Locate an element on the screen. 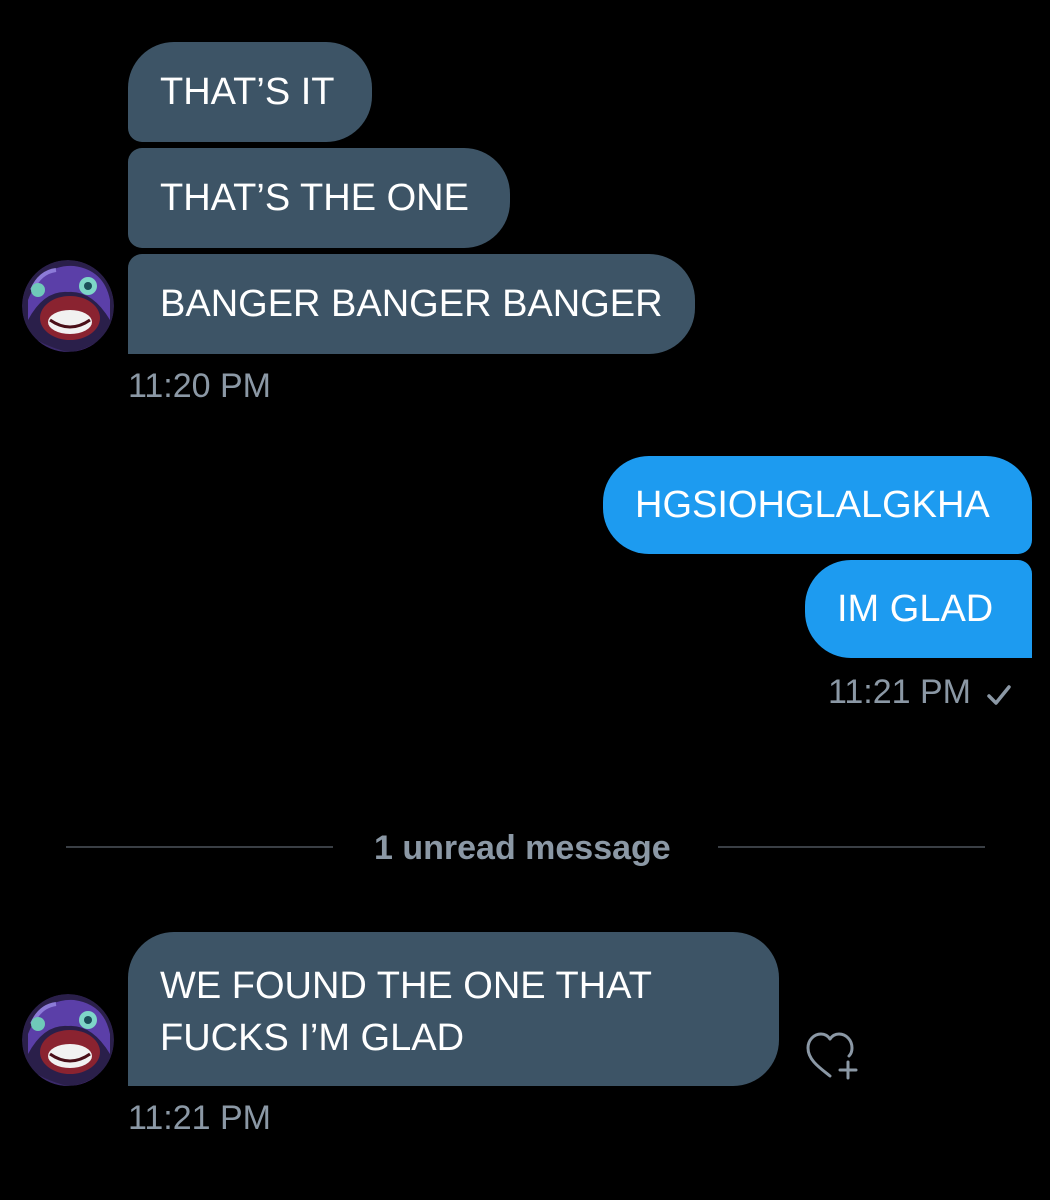 The image size is (1050, 1200). message-text-line: FUCKS I’M GLAD is located at coordinates (312, 1038).